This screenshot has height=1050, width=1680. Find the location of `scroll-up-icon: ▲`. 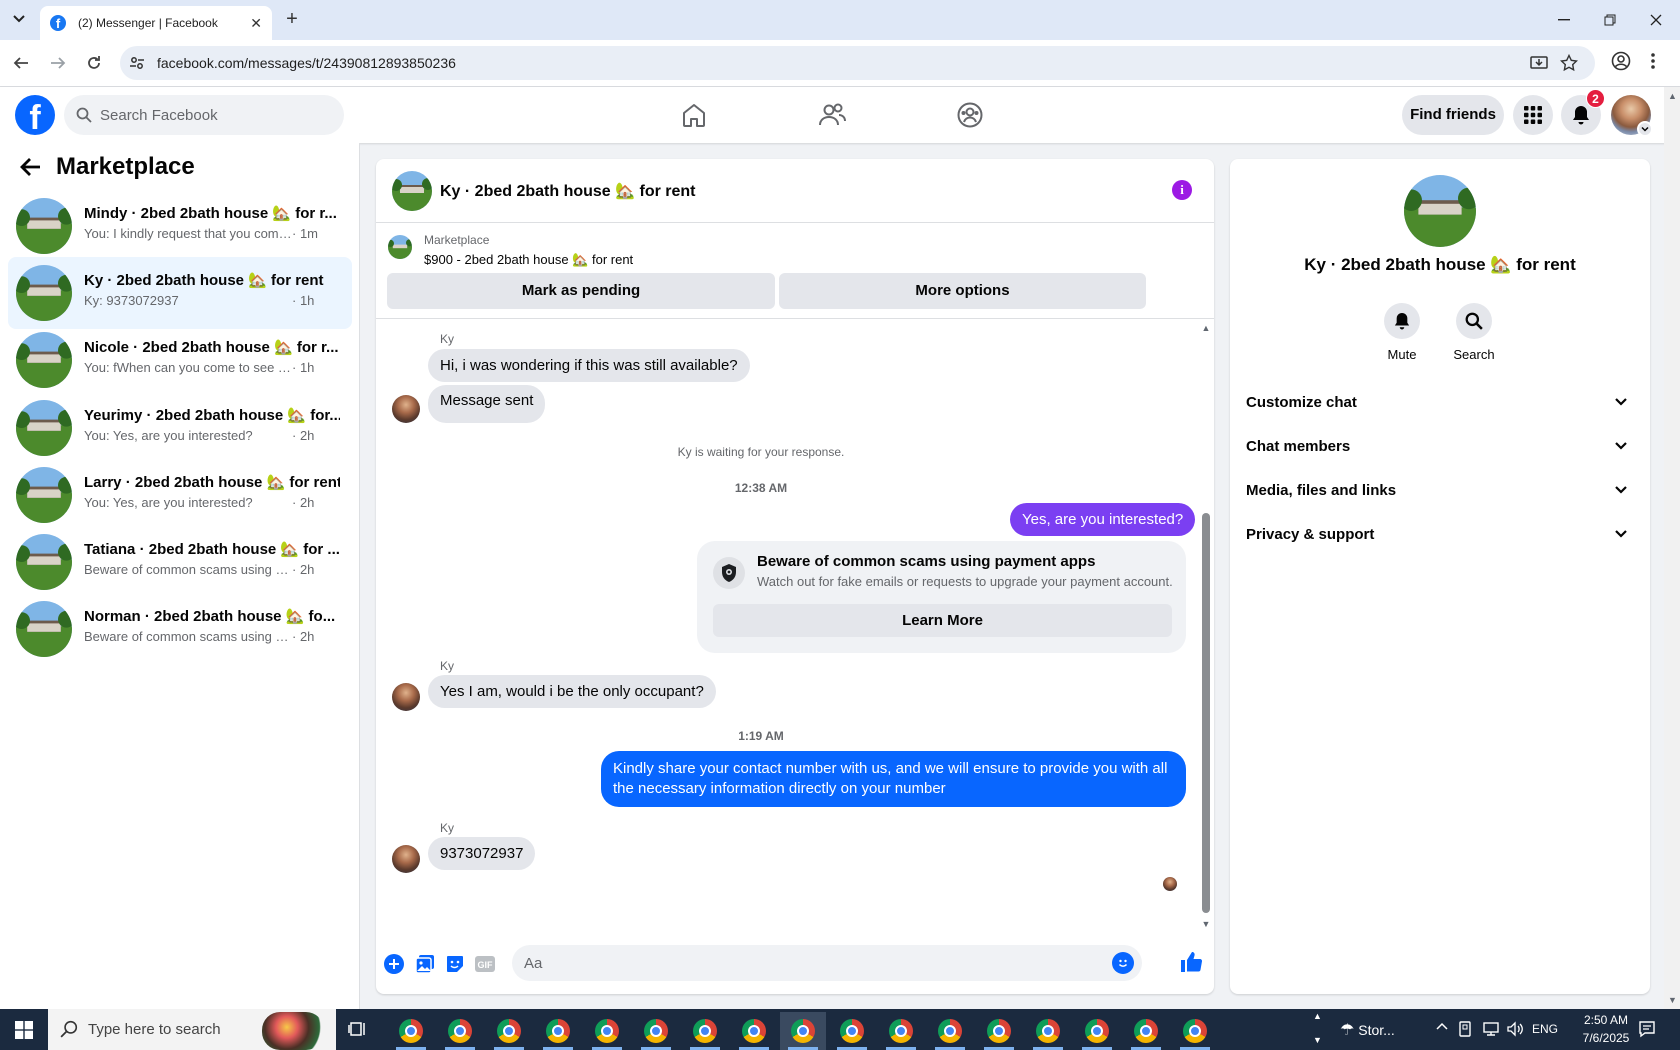

scroll-up-icon: ▲ is located at coordinates (1206, 328).